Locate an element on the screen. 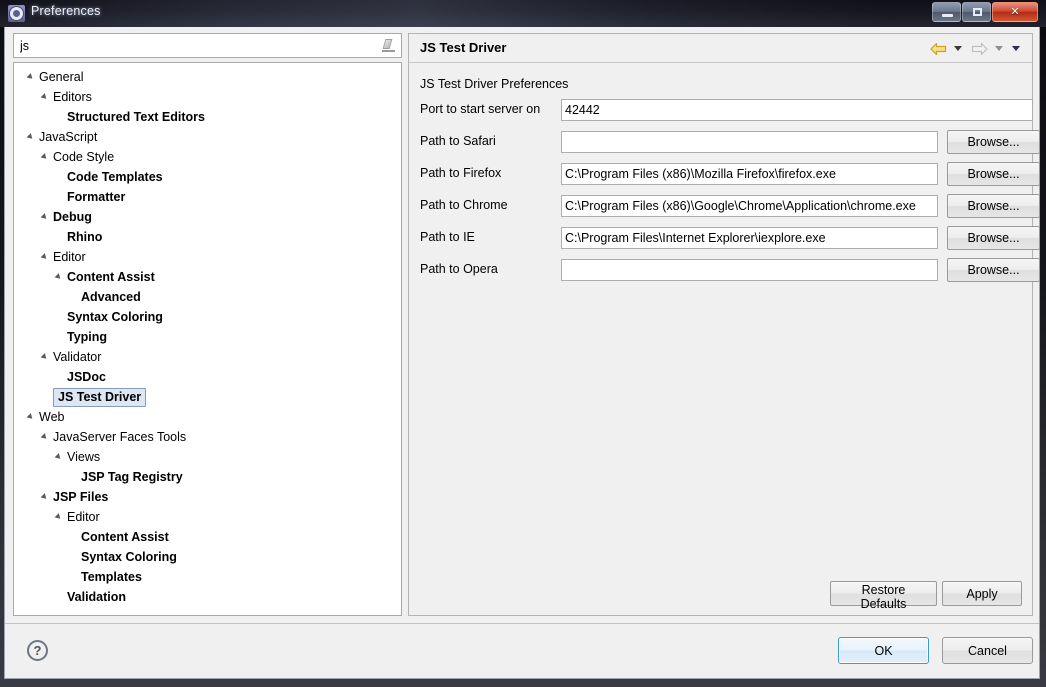 This screenshot has height=687, width=1046. tree-item: JSP Tag Registry is located at coordinates (207, 477).